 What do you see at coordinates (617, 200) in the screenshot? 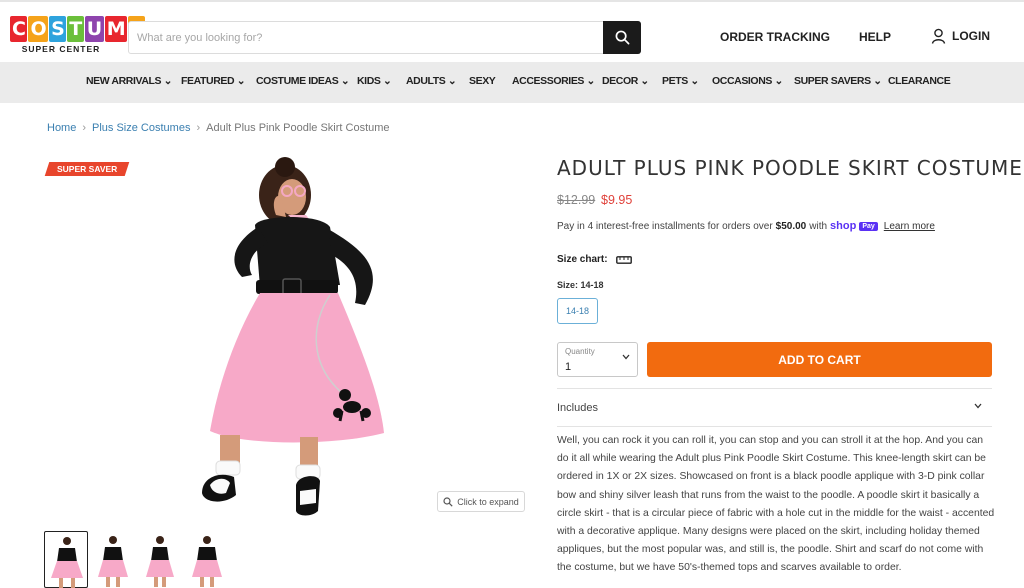
I see `sale-price: $9.95` at bounding box center [617, 200].